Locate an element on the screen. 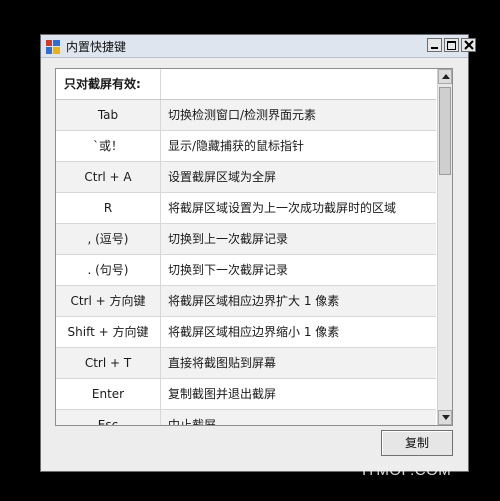 The width and height of the screenshot is (500, 501). watermark-text: ITMOP.COM is located at coordinates (407, 470).